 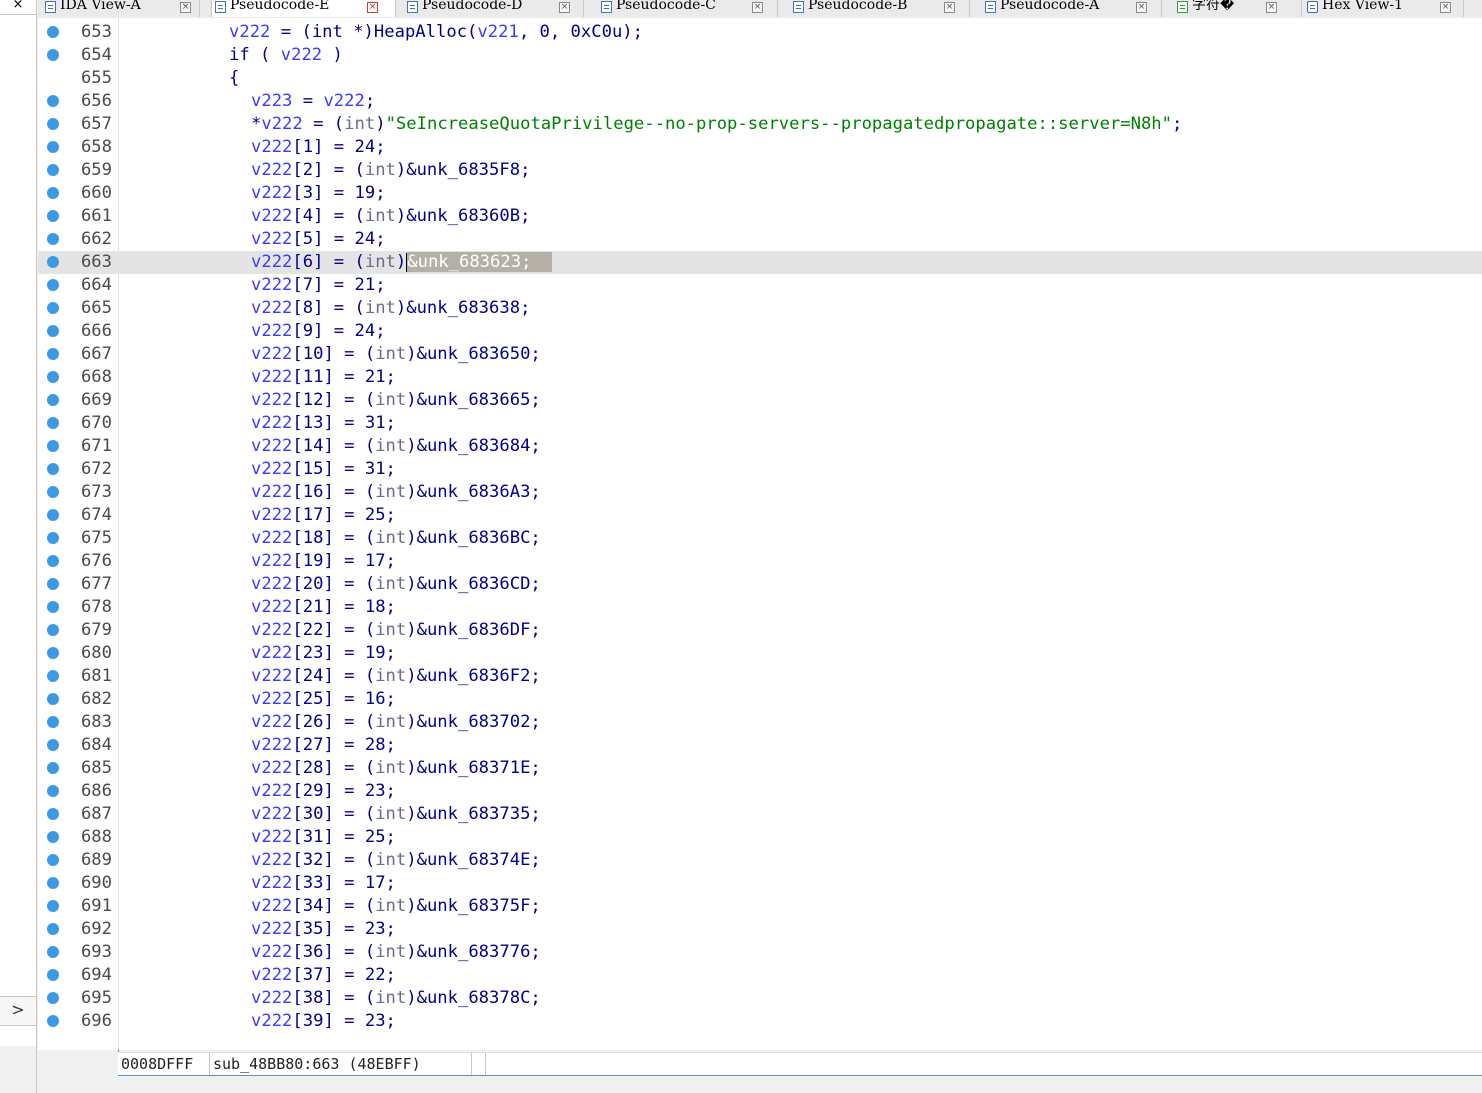 I want to click on code-text: v222[39] = 23;, so click(x=323, y=1021).